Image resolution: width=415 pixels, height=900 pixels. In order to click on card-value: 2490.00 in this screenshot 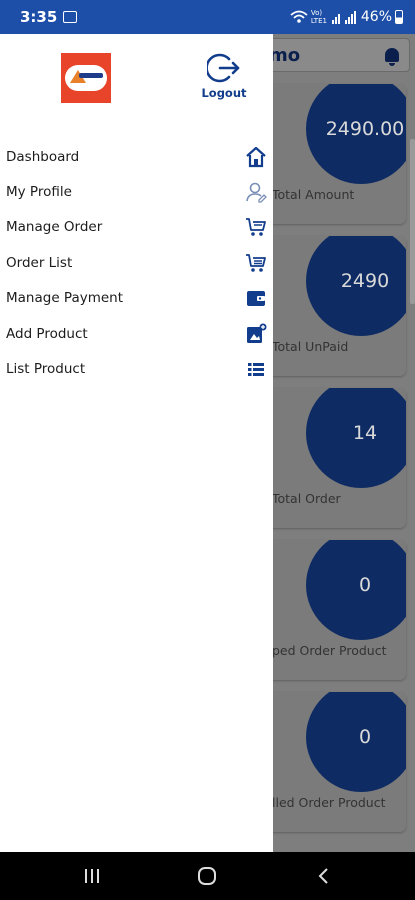, I will do `click(356, 134)`.